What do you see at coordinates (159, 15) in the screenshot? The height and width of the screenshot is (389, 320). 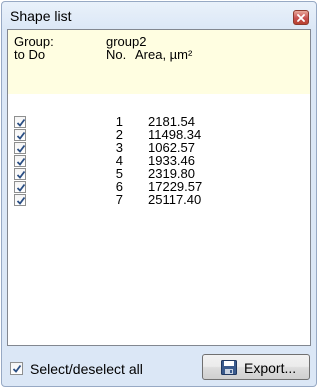 I see `title-bar: Shape list` at bounding box center [159, 15].